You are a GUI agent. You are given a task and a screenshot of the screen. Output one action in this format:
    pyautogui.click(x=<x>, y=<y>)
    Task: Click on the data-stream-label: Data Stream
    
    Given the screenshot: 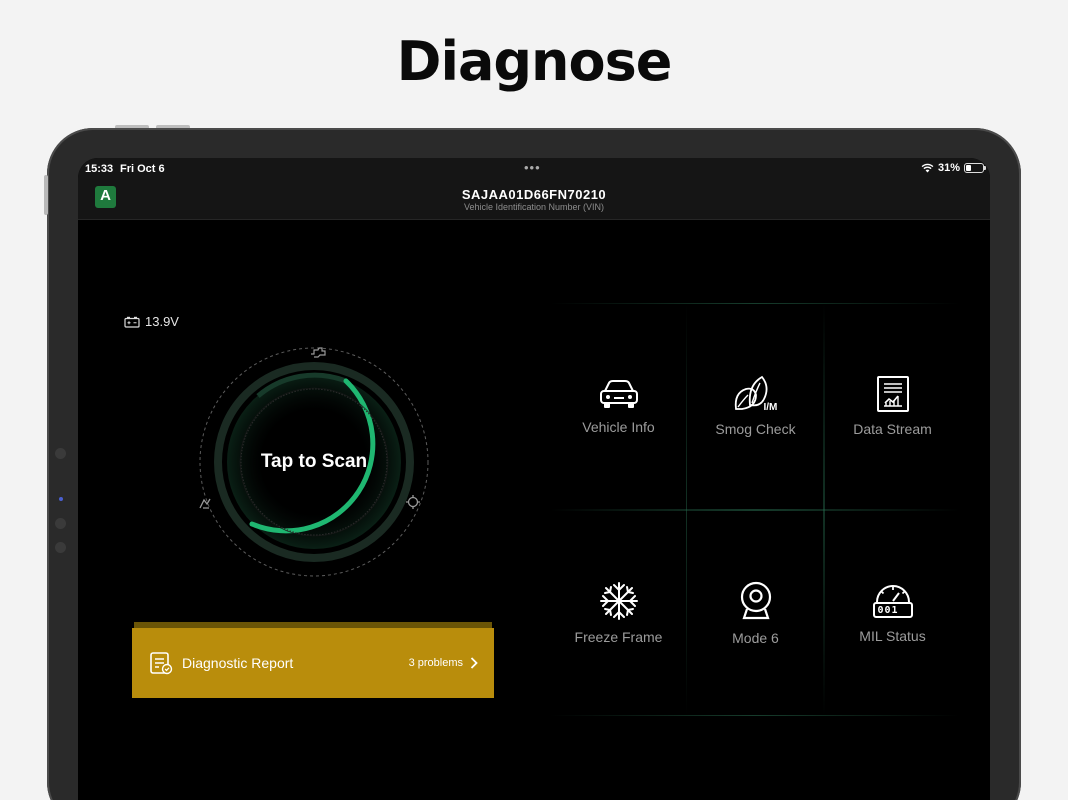 What is the action you would take?
    pyautogui.click(x=892, y=429)
    